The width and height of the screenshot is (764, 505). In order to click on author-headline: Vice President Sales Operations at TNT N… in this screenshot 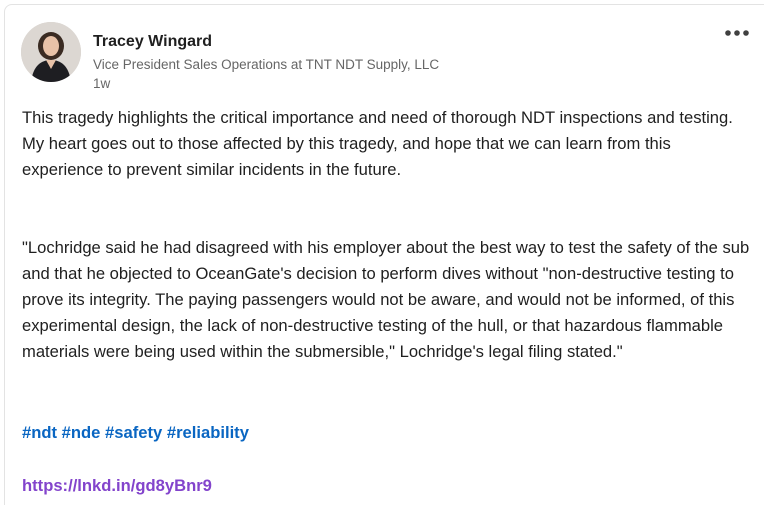, I will do `click(266, 64)`.